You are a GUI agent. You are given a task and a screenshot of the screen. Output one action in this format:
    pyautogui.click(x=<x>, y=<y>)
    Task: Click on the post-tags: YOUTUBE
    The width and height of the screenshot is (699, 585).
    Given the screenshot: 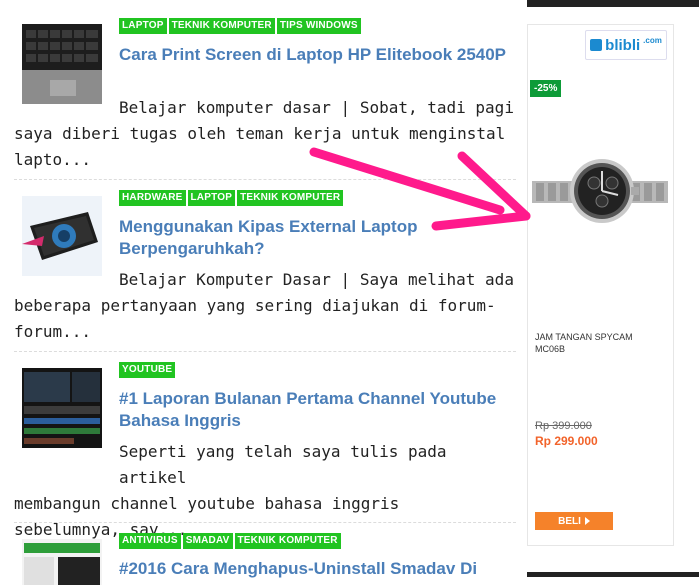 What is the action you would take?
    pyautogui.click(x=147, y=370)
    